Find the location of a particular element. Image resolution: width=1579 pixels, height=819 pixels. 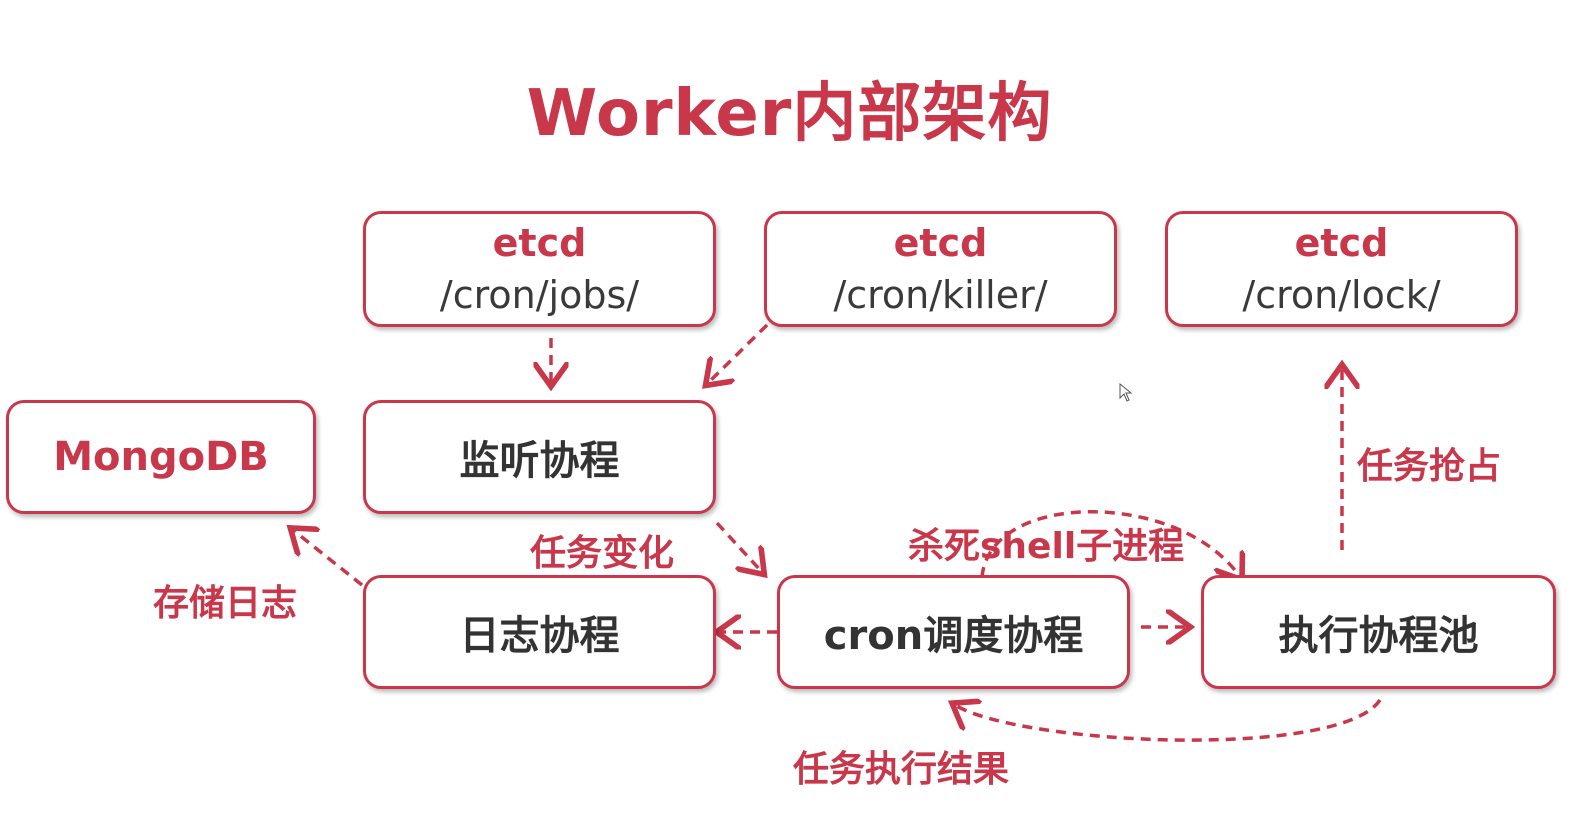

task-result-label: 任务执行结果 is located at coordinates (901, 769).